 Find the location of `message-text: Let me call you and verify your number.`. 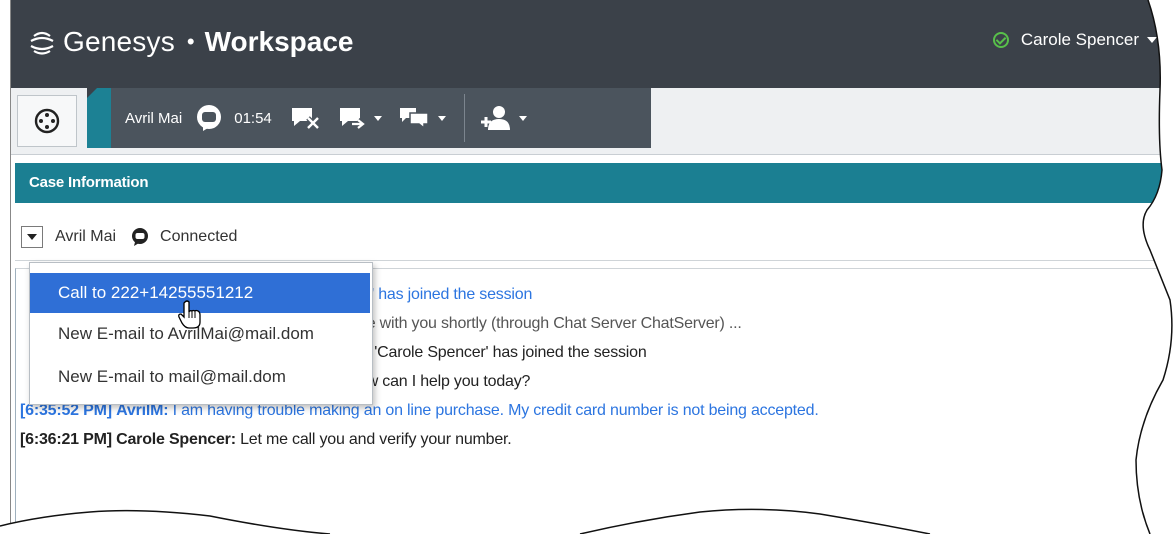

message-text: Let me call you and verify your number. is located at coordinates (376, 439).